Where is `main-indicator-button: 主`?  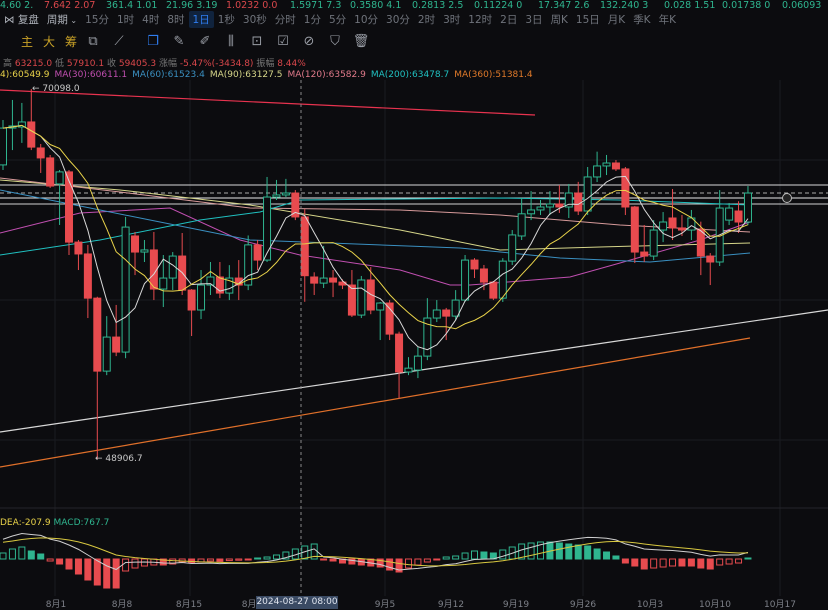 main-indicator-button: 主 is located at coordinates (27, 41).